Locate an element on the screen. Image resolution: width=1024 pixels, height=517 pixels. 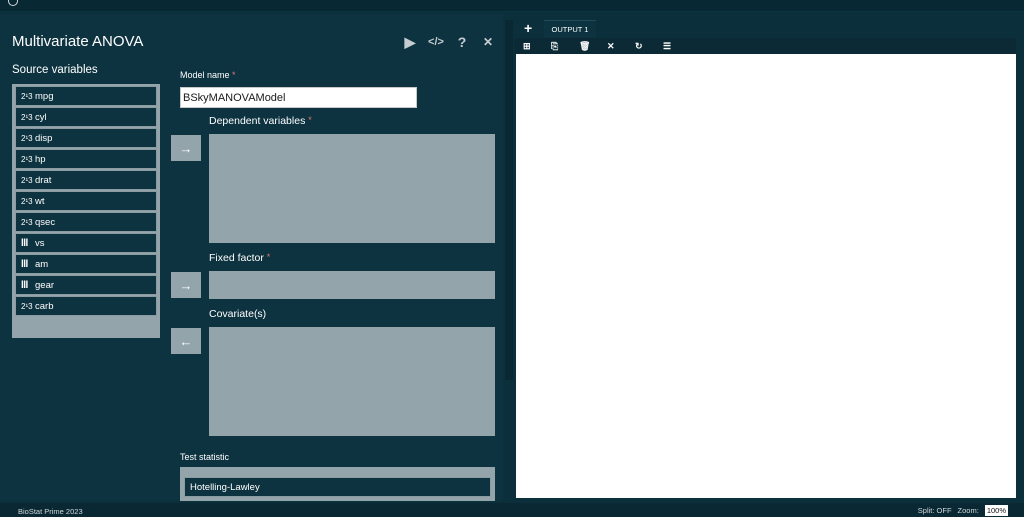
variable-name: carb is located at coordinates (44, 306).